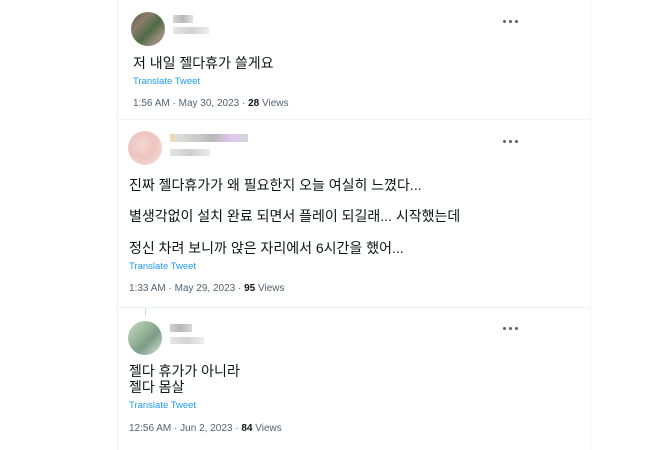 This screenshot has width=650, height=450. What do you see at coordinates (295, 216) in the screenshot?
I see `tweet-text-line: 별생각없이 설치 완료 되면서 플레이 되길래... 시작했는데` at bounding box center [295, 216].